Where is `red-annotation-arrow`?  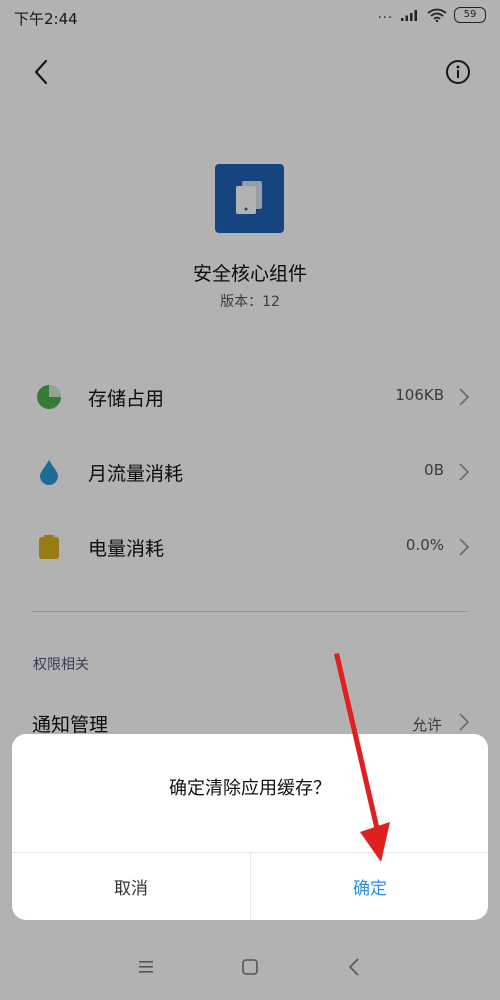
red-annotation-arrow is located at coordinates (362, 757).